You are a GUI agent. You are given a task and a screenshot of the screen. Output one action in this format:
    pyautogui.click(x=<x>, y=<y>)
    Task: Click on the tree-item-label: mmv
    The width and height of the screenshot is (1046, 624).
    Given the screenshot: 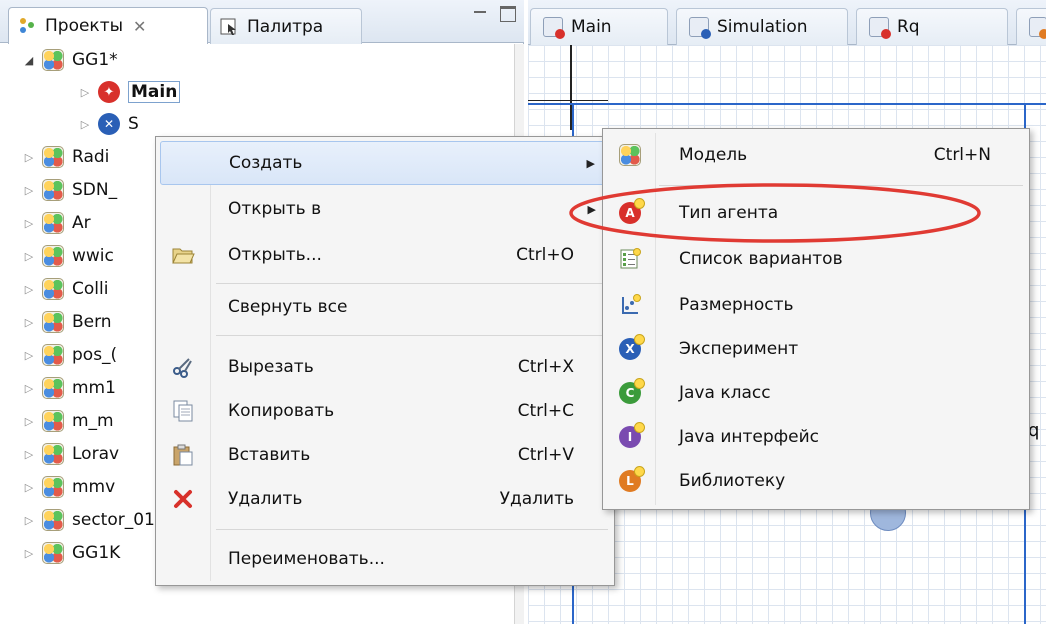 What is the action you would take?
    pyautogui.click(x=94, y=487)
    